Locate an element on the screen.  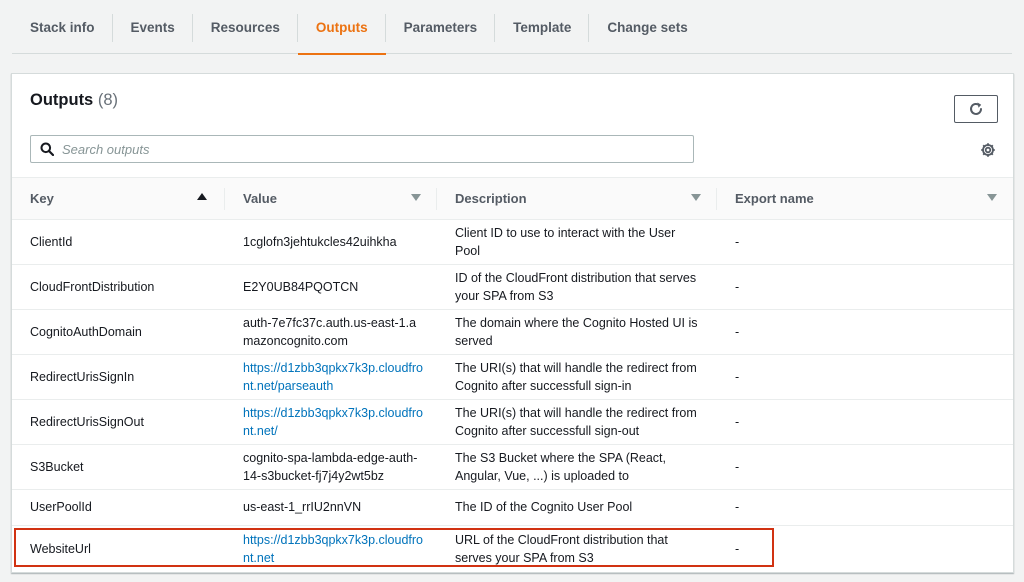
tab-parameters: Parameters is located at coordinates (441, 27).